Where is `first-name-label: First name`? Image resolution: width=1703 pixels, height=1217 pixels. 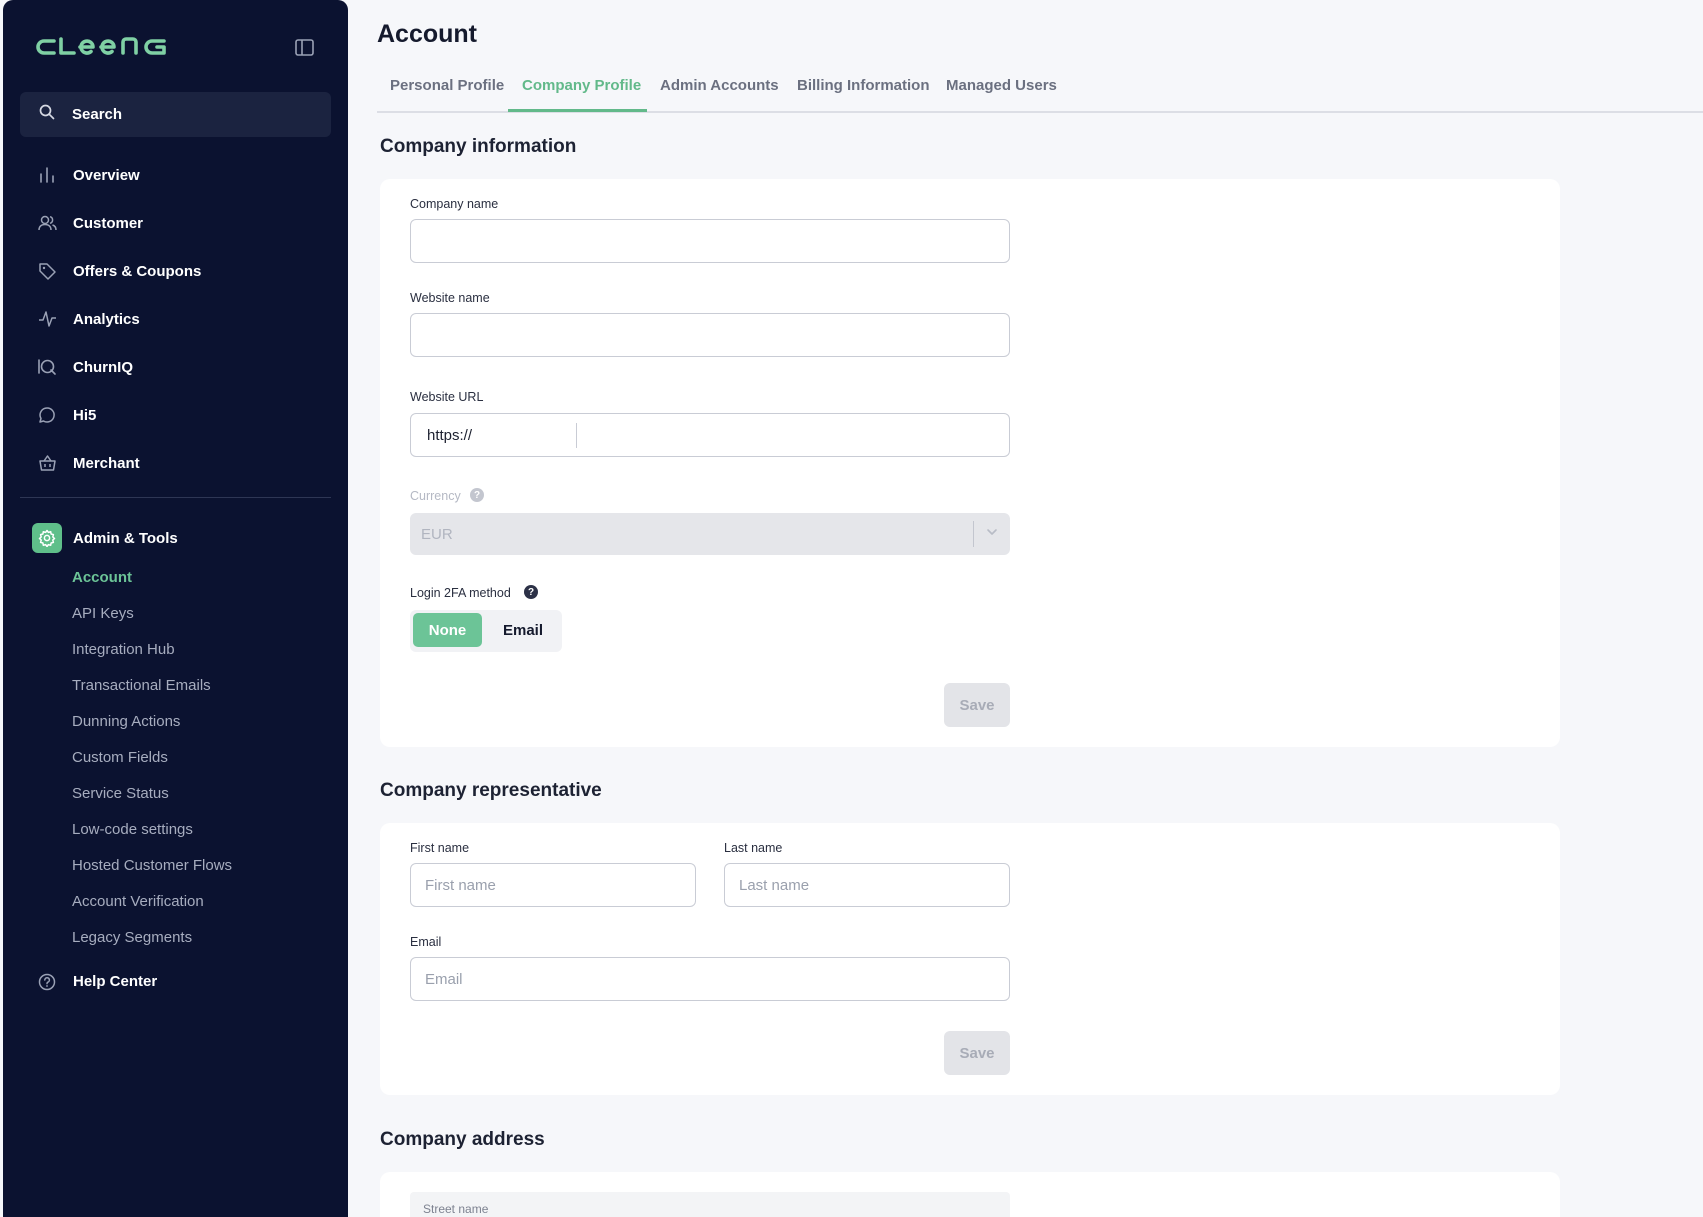
first-name-label: First name is located at coordinates (440, 848).